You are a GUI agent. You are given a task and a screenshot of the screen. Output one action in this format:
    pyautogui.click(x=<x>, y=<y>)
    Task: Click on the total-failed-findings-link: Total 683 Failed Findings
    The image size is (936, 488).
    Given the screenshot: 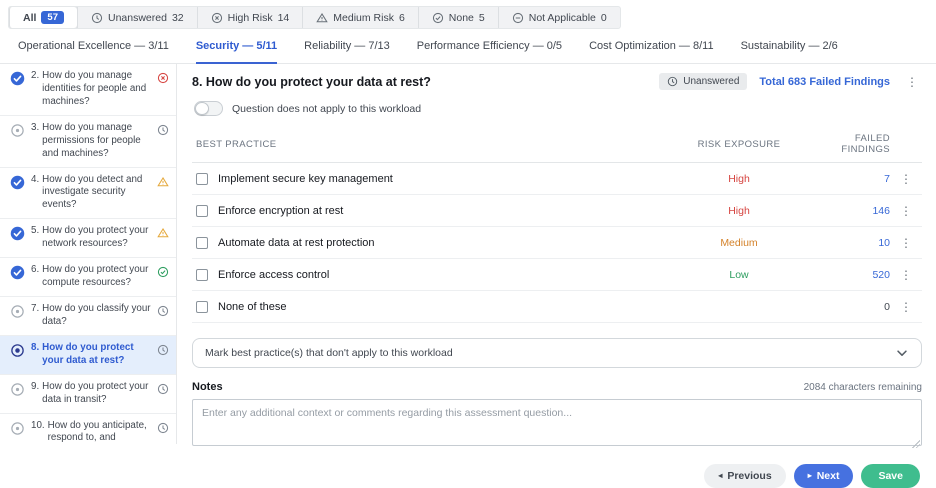 What is the action you would take?
    pyautogui.click(x=824, y=82)
    